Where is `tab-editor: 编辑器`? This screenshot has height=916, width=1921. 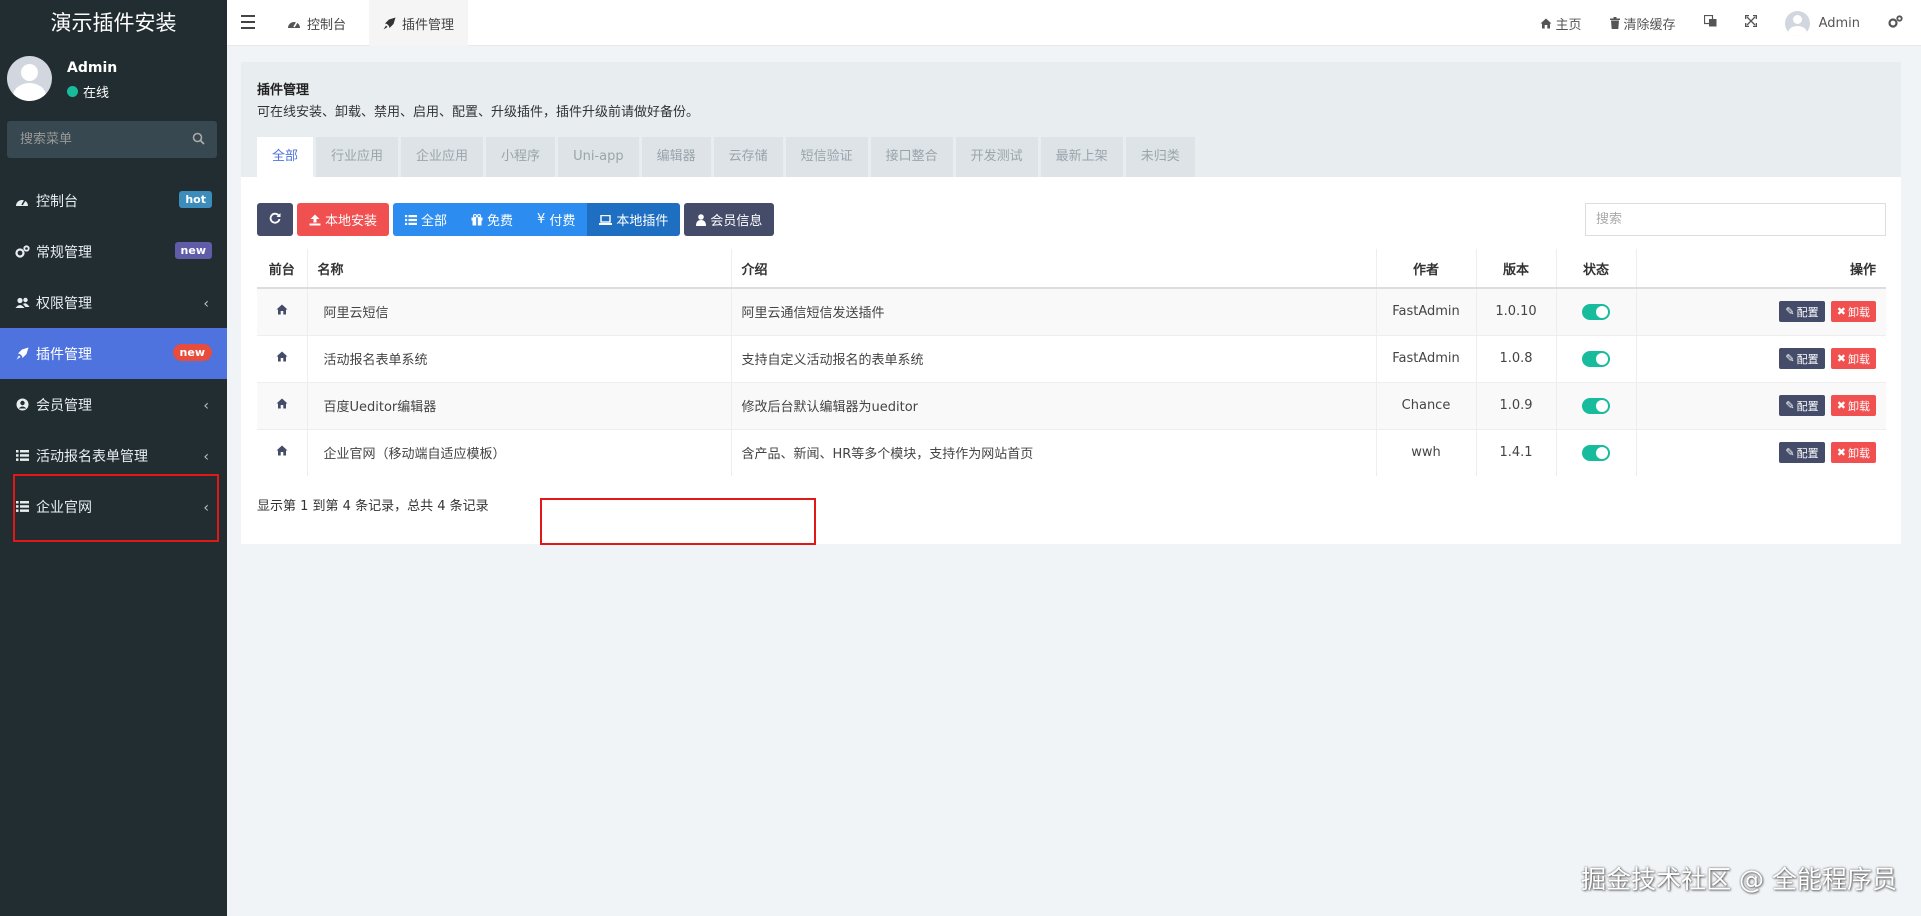
tab-editor: 编辑器 is located at coordinates (676, 157).